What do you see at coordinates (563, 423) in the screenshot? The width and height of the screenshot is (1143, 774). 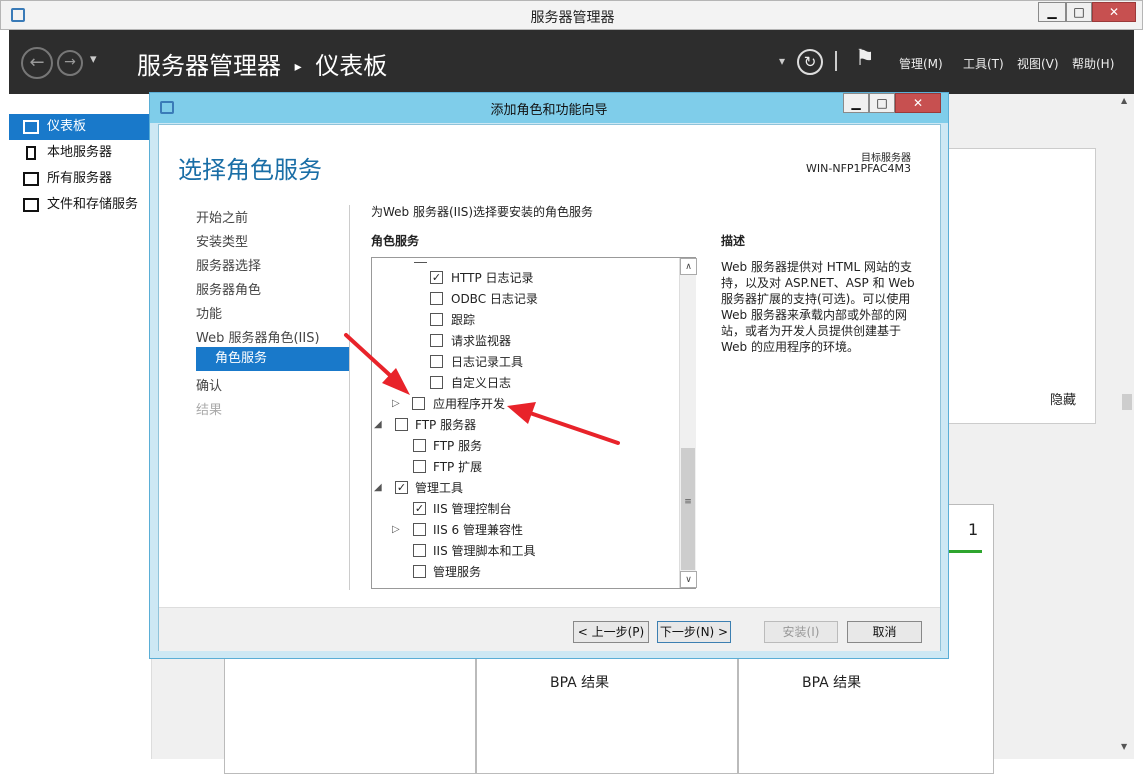 I see `annotation-arrow-right` at bounding box center [563, 423].